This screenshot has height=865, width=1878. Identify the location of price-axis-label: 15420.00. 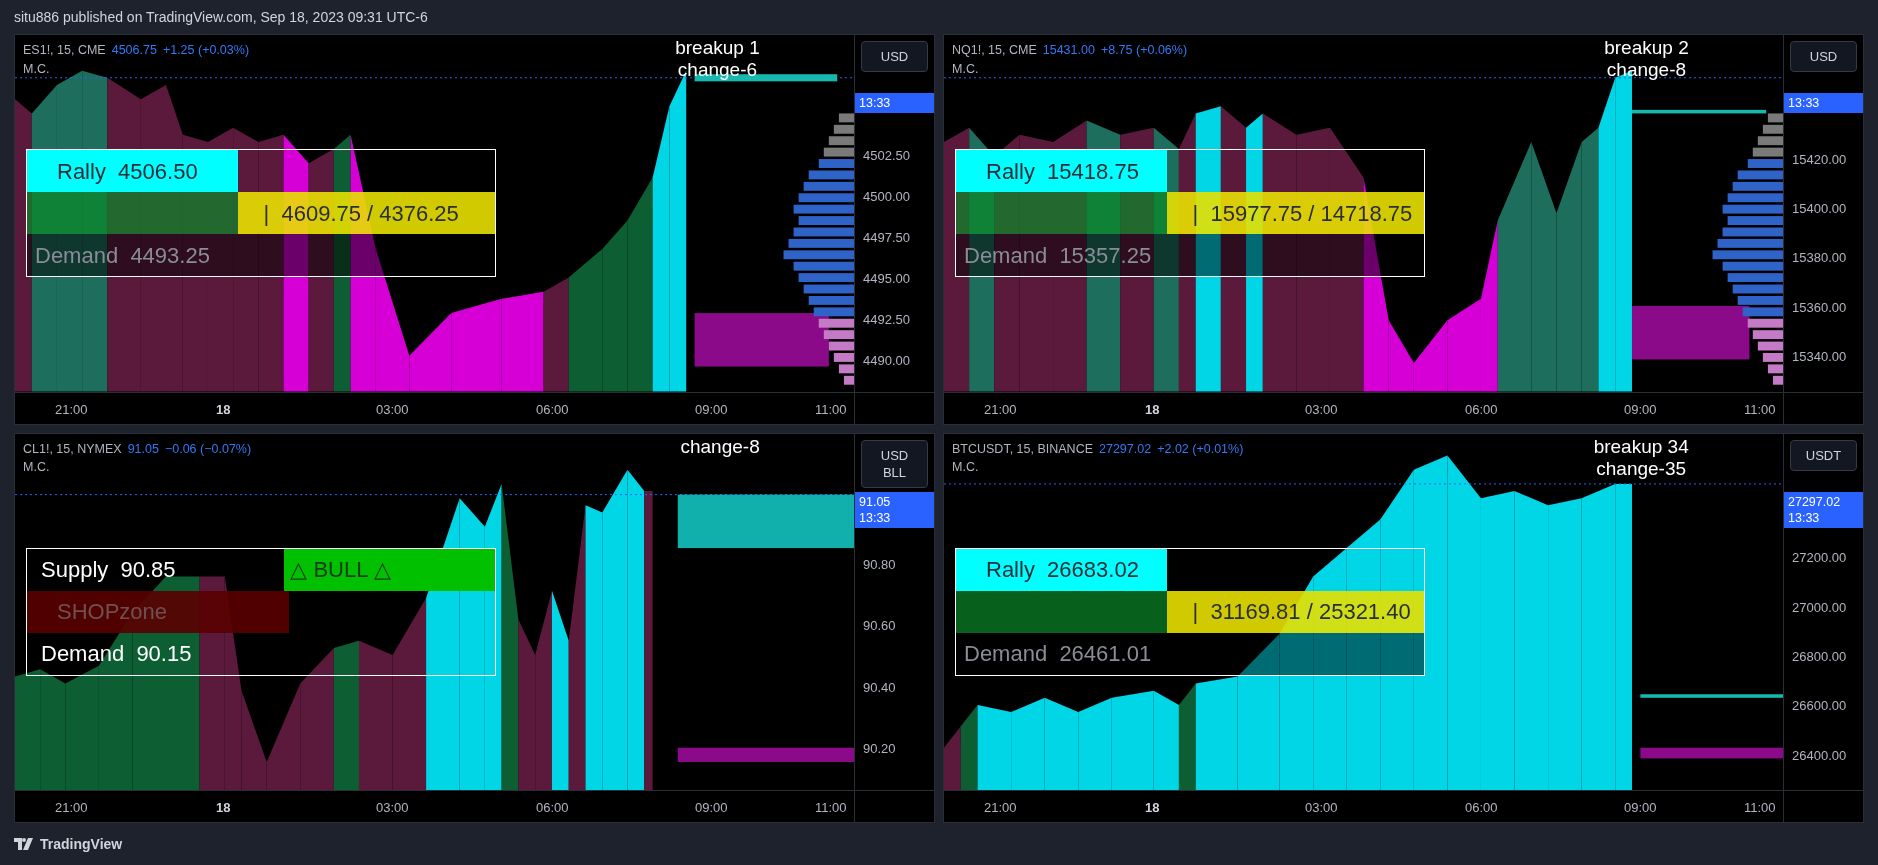
(1819, 159).